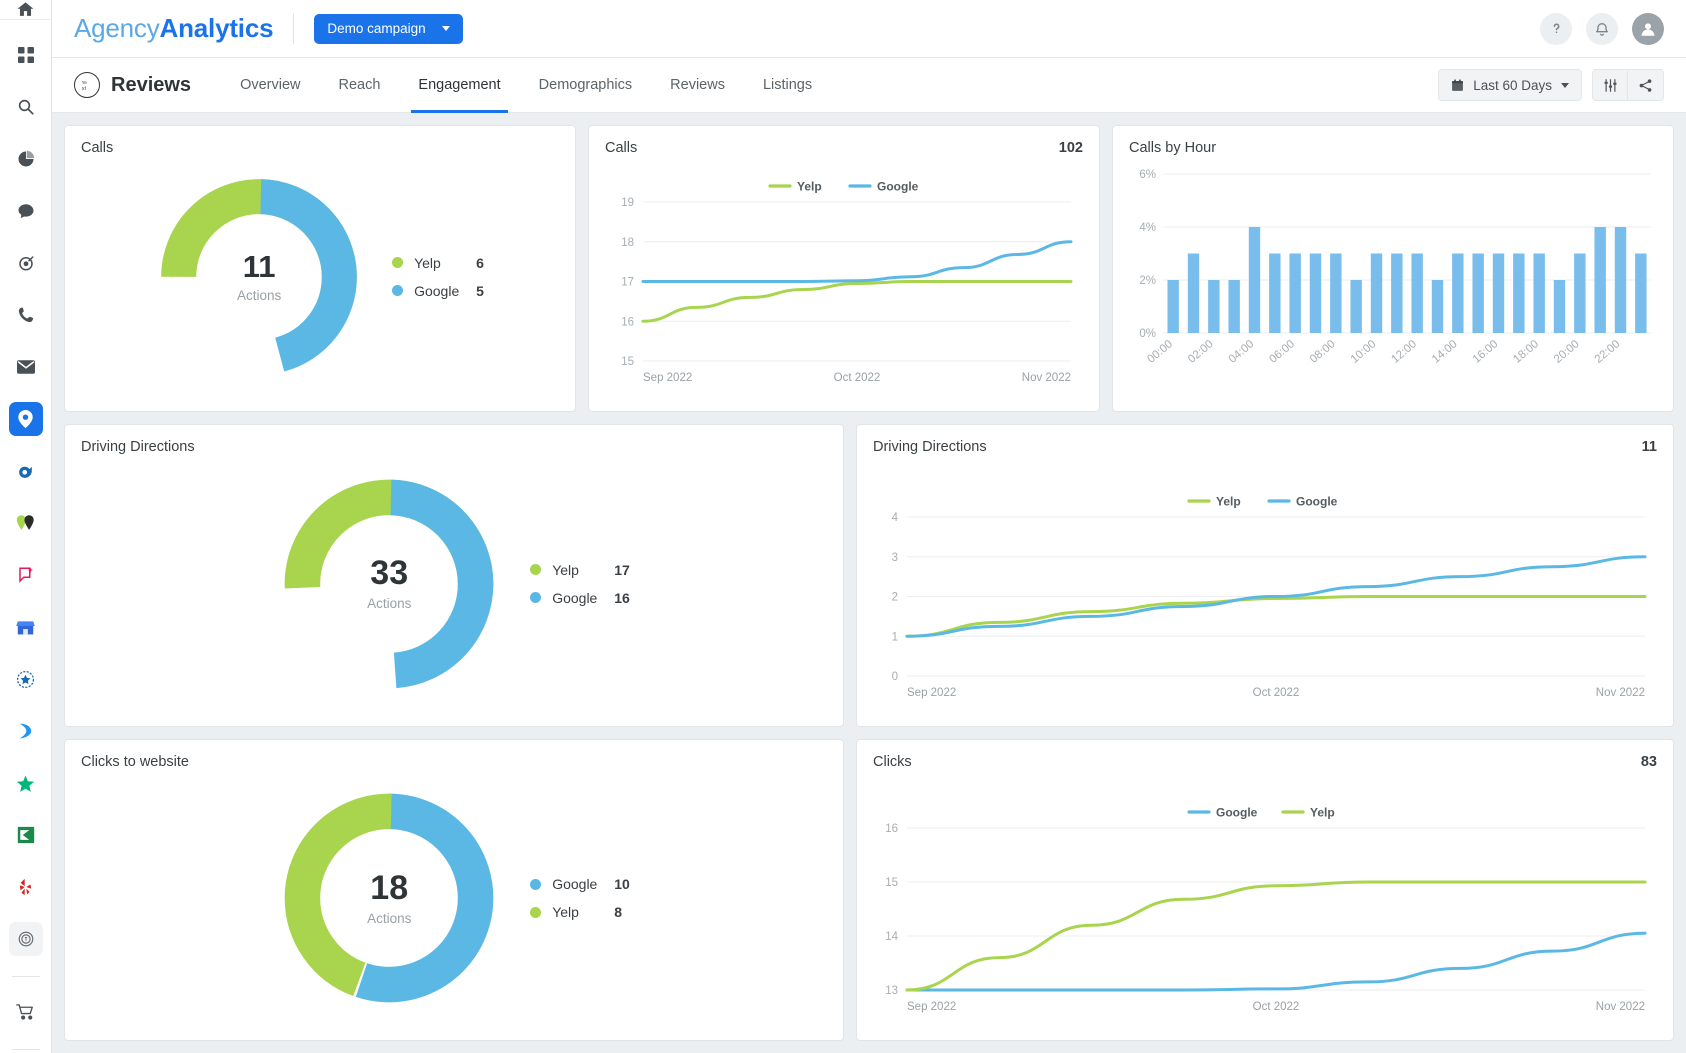  What do you see at coordinates (1276, 693) in the screenshot?
I see `svg-text: Oct 2022` at bounding box center [1276, 693].